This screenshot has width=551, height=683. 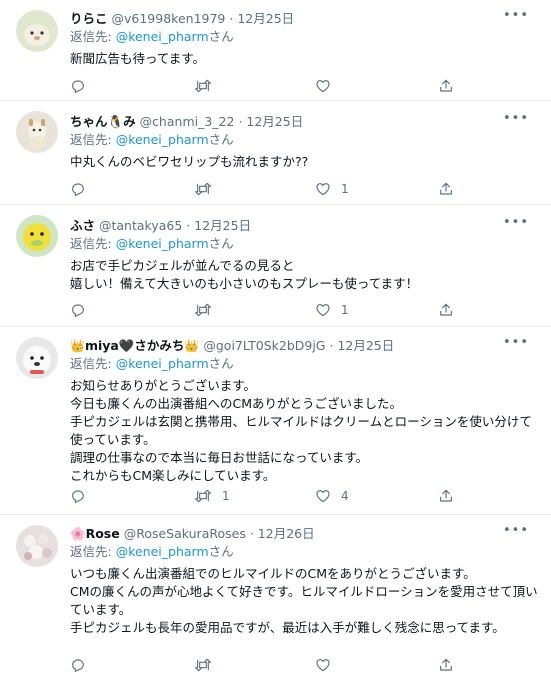 I want to click on user-handle: @chanmi_3_22, so click(x=187, y=121).